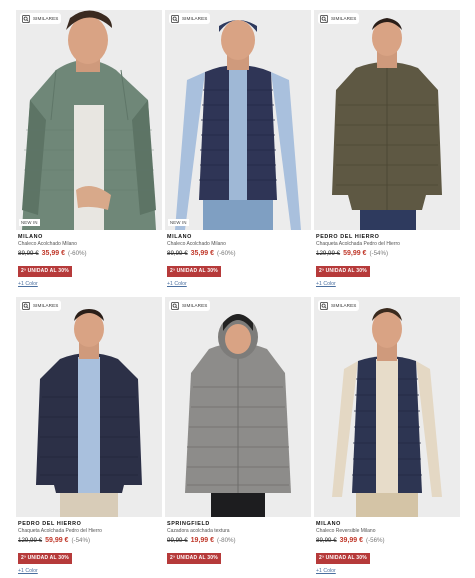 The image size is (475, 578). What do you see at coordinates (351, 540) in the screenshot?
I see `sale-price: 39,99 €` at bounding box center [351, 540].